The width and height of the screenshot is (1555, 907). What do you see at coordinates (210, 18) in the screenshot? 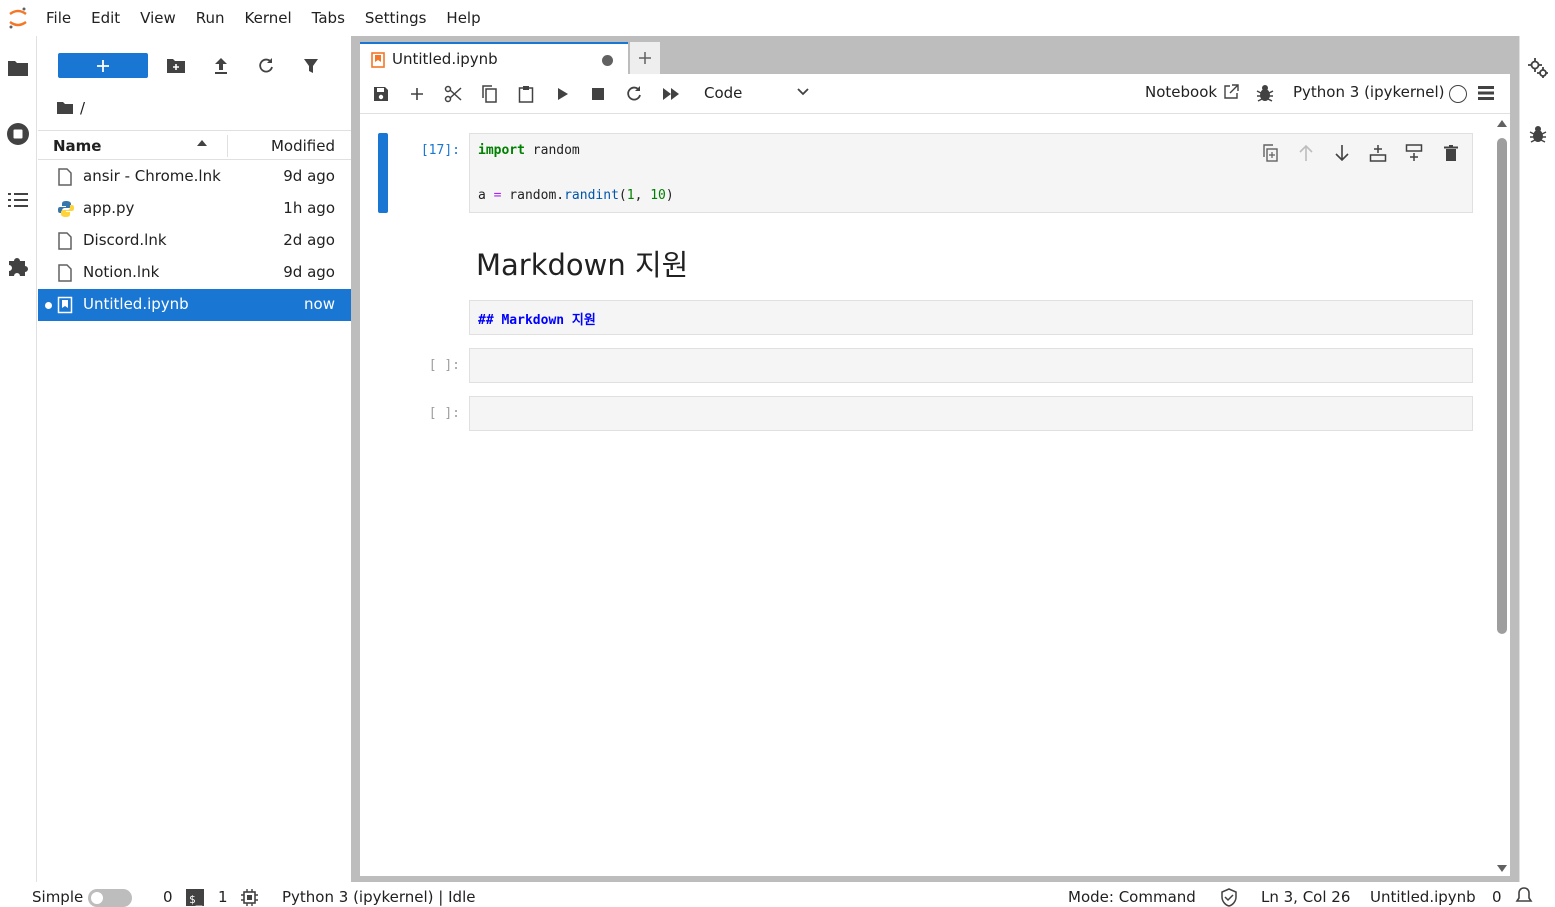
I see `menu-run: Run` at bounding box center [210, 18].